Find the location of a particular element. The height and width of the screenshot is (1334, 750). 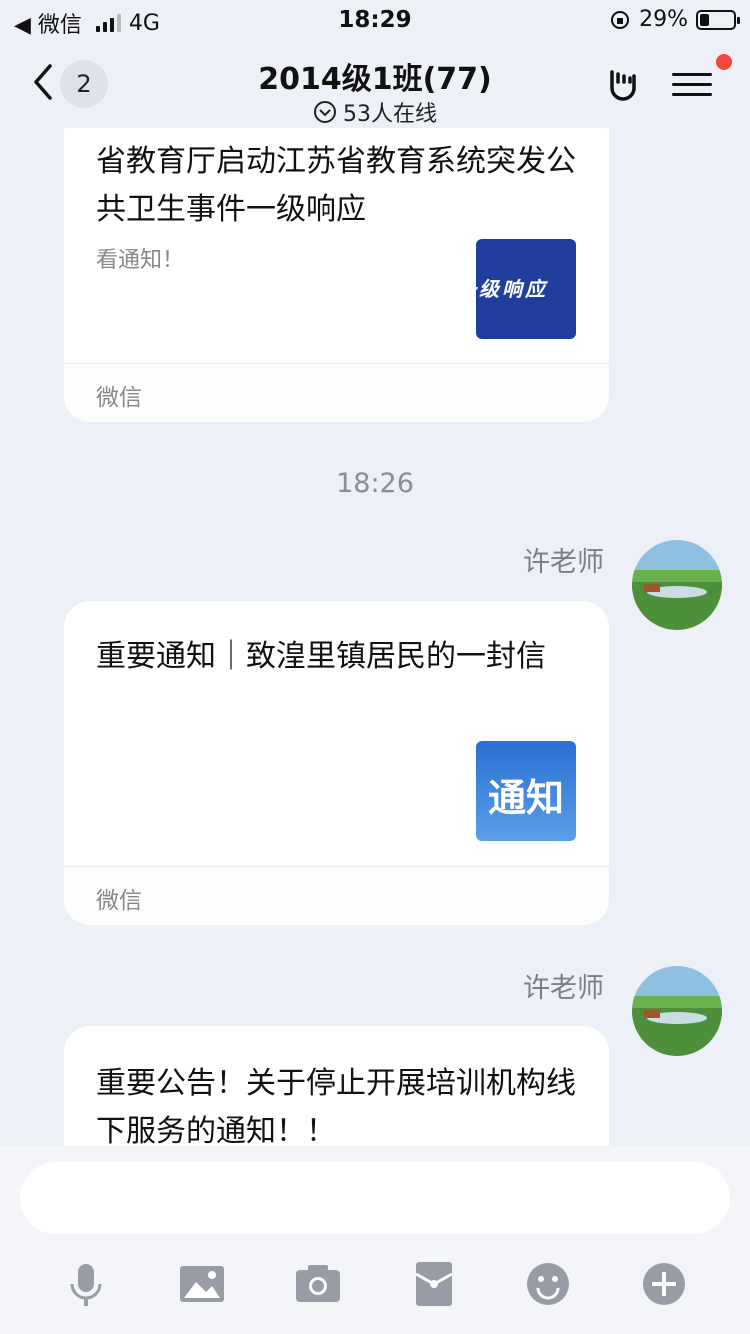

input-bar is located at coordinates (375, 1240).